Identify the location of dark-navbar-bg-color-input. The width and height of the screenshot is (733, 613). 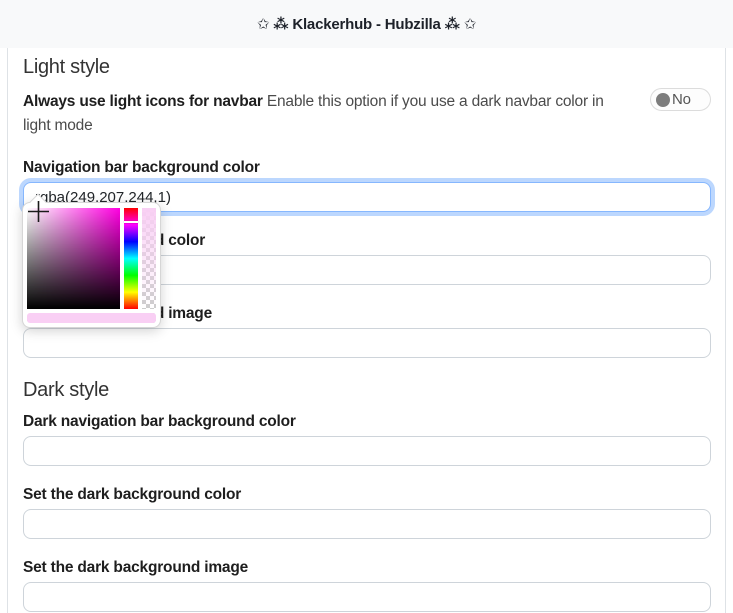
(367, 451).